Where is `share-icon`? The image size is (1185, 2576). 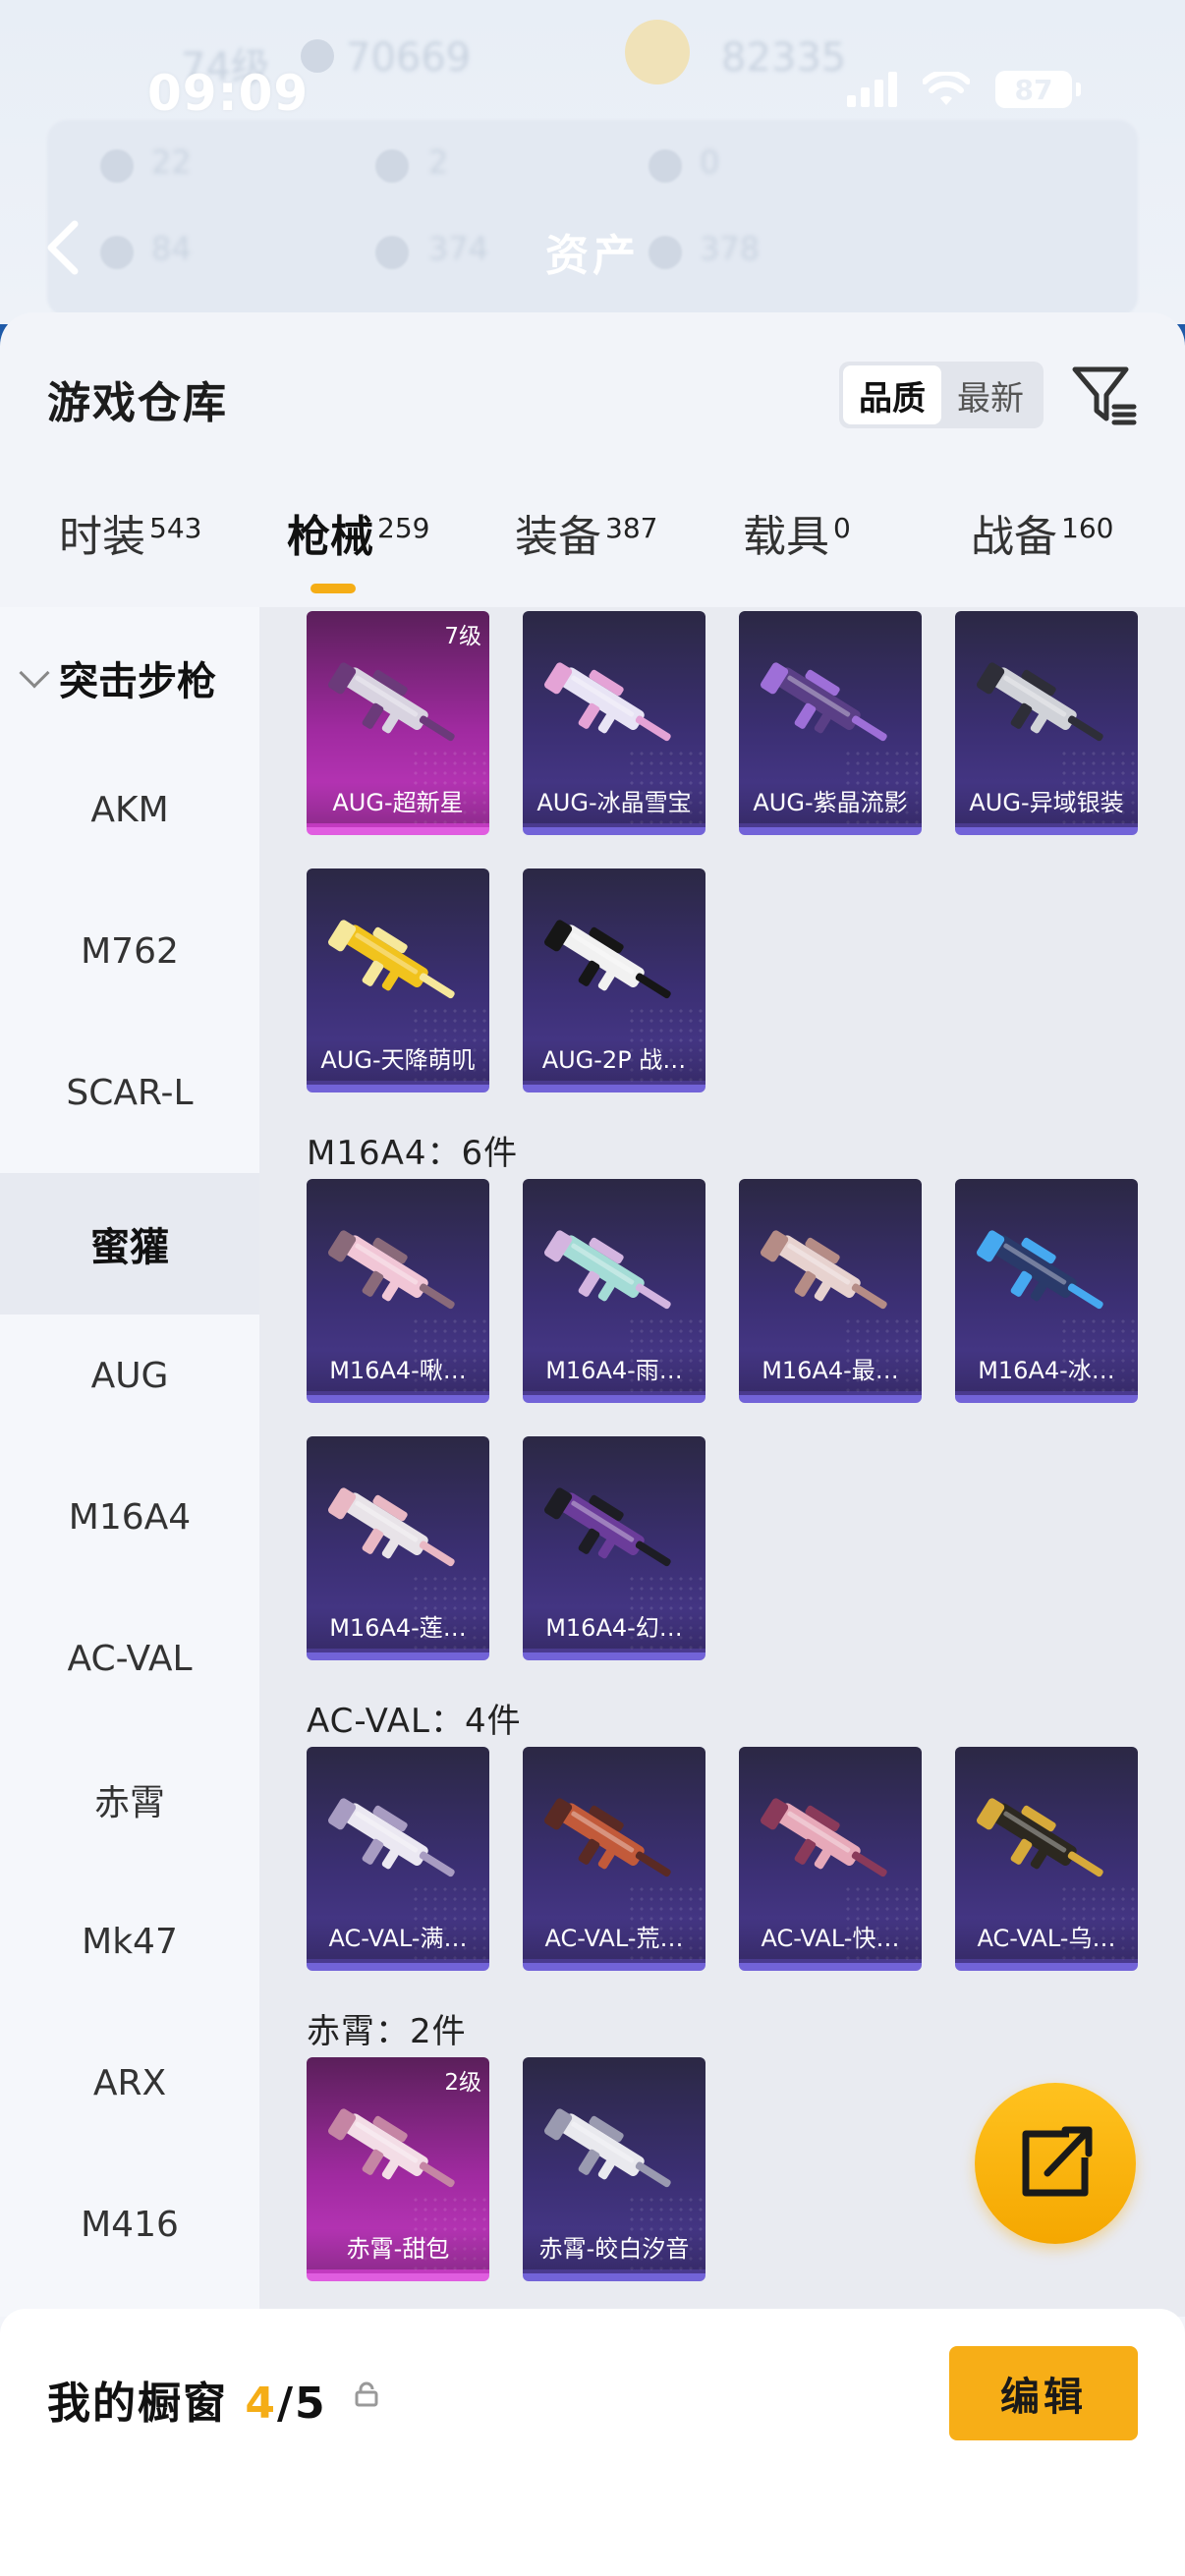
share-icon is located at coordinates (1057, 2161).